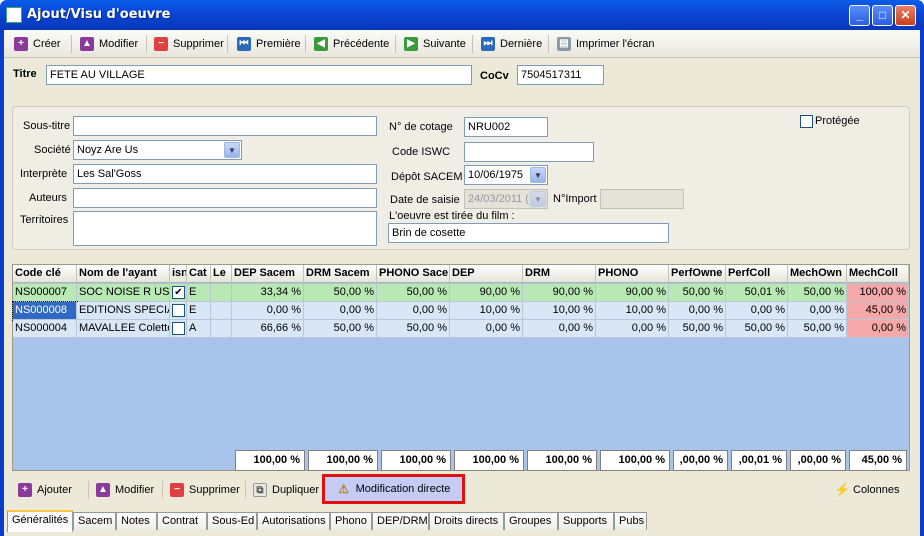  Describe the element at coordinates (878, 274) in the screenshot. I see `column-header: MechColl` at that location.